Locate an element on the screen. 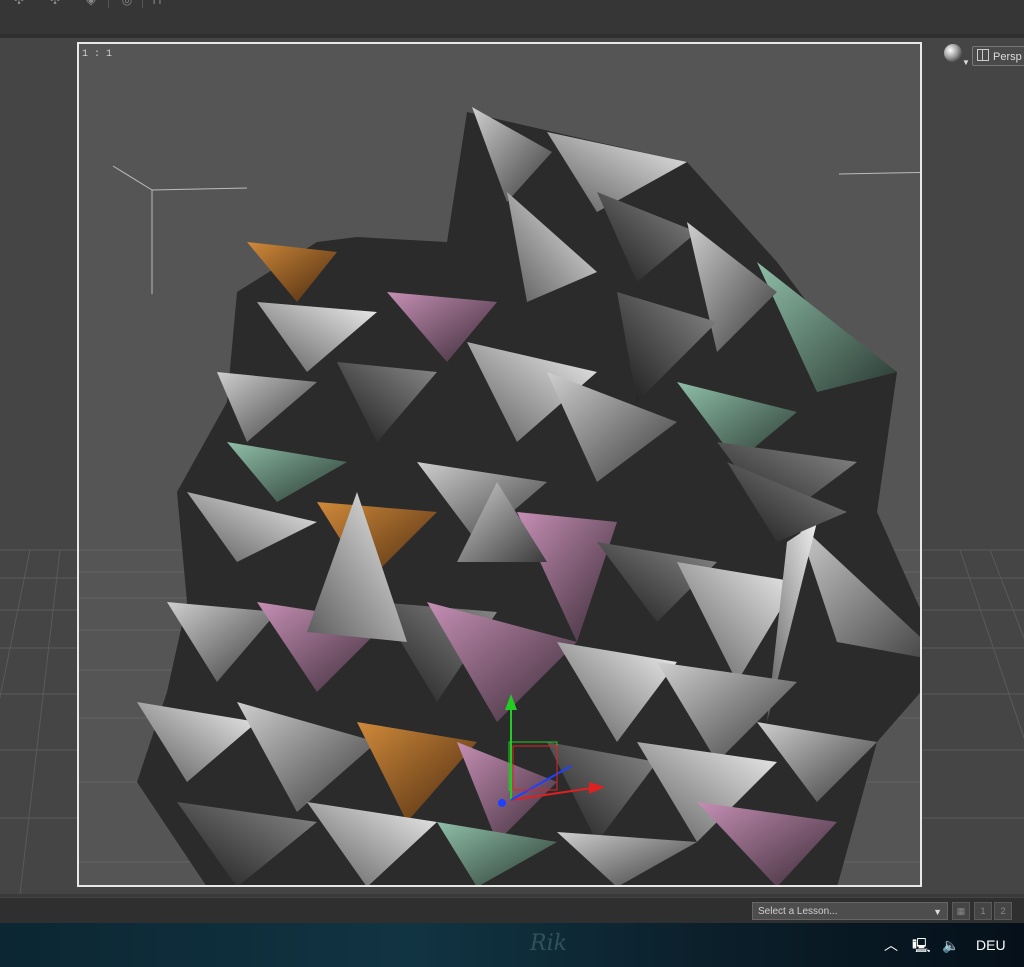 The image size is (1024, 967). light-gizmo-right is located at coordinates (879, 173).